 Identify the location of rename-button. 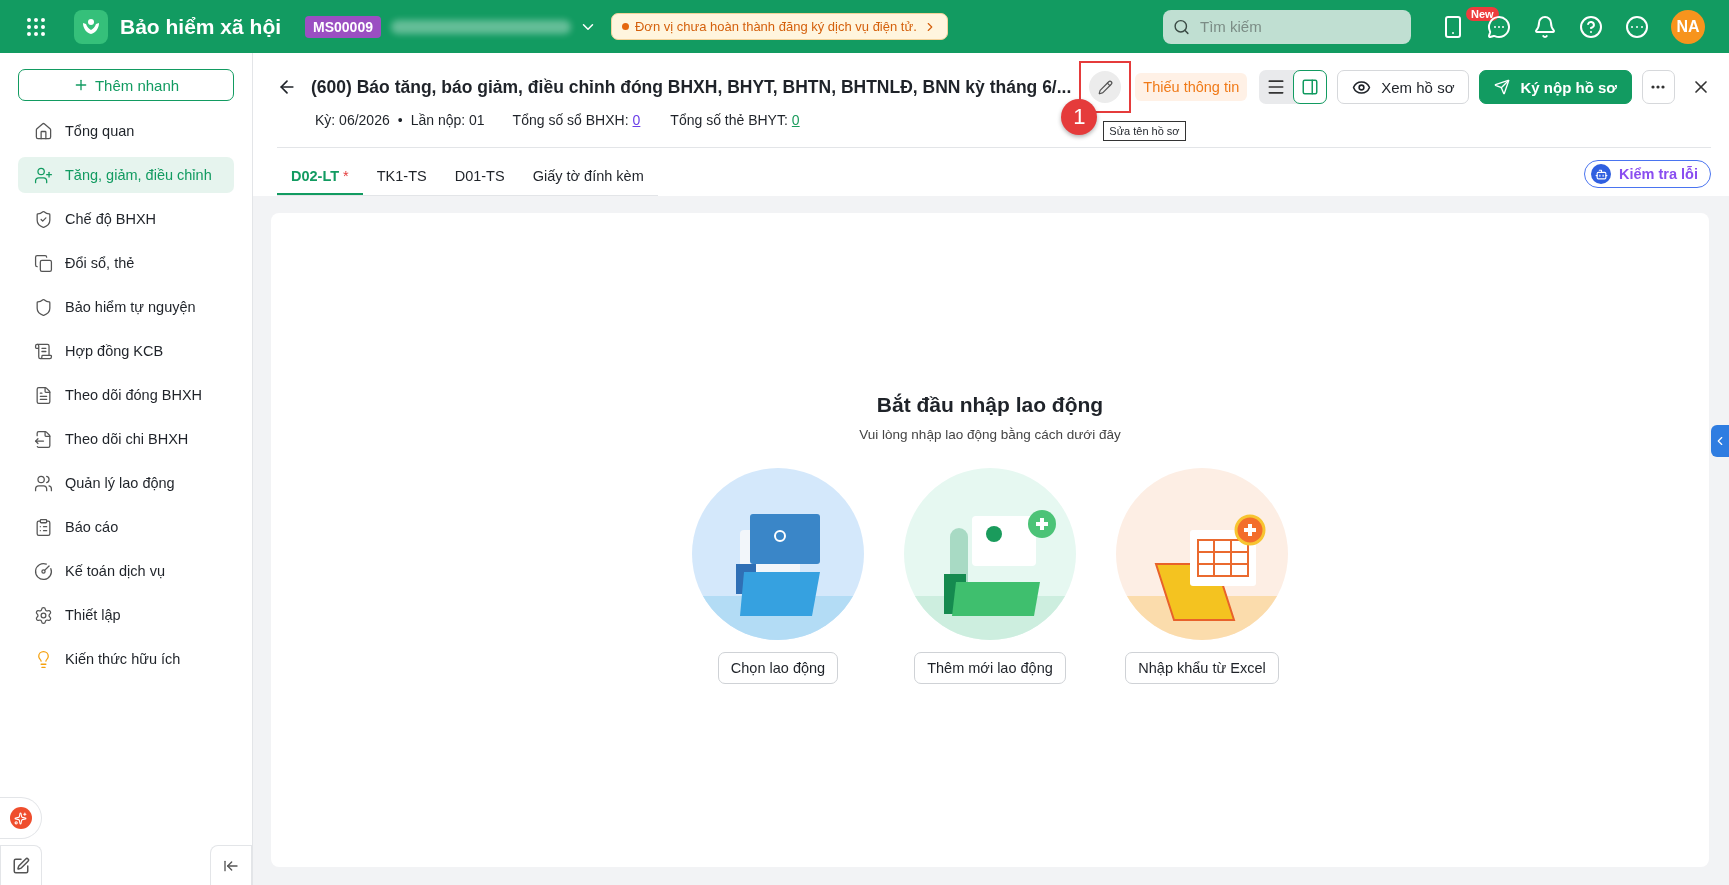
(1105, 87).